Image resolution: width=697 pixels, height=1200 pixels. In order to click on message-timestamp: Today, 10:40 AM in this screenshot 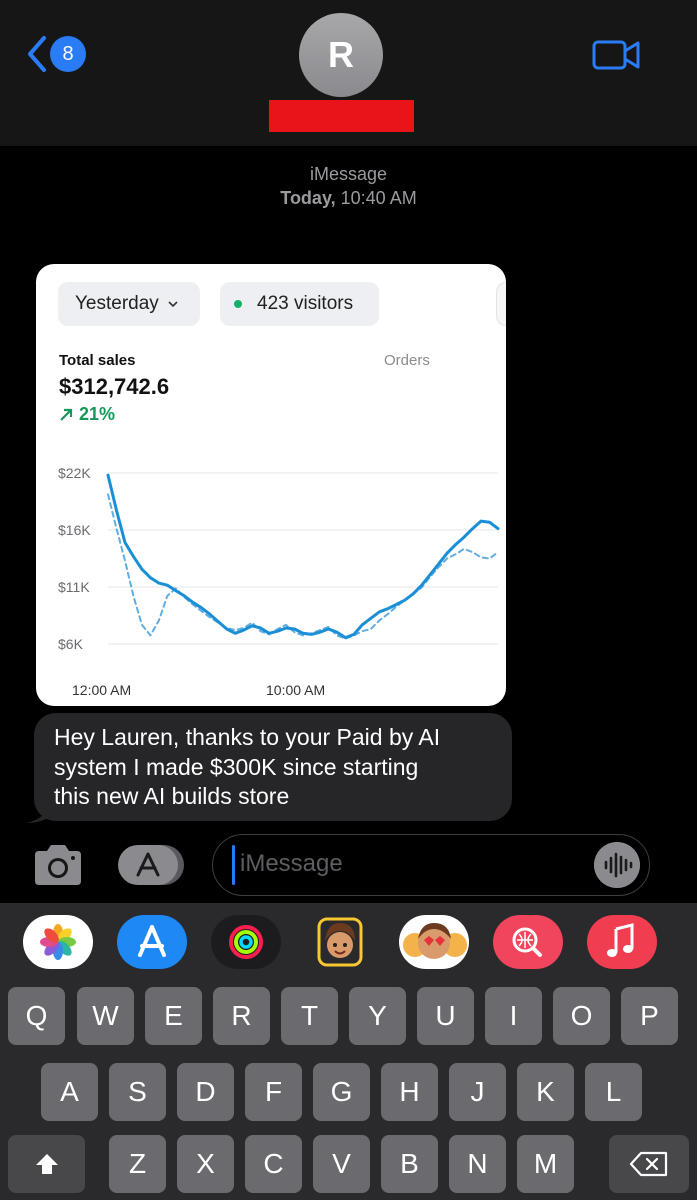, I will do `click(348, 198)`.